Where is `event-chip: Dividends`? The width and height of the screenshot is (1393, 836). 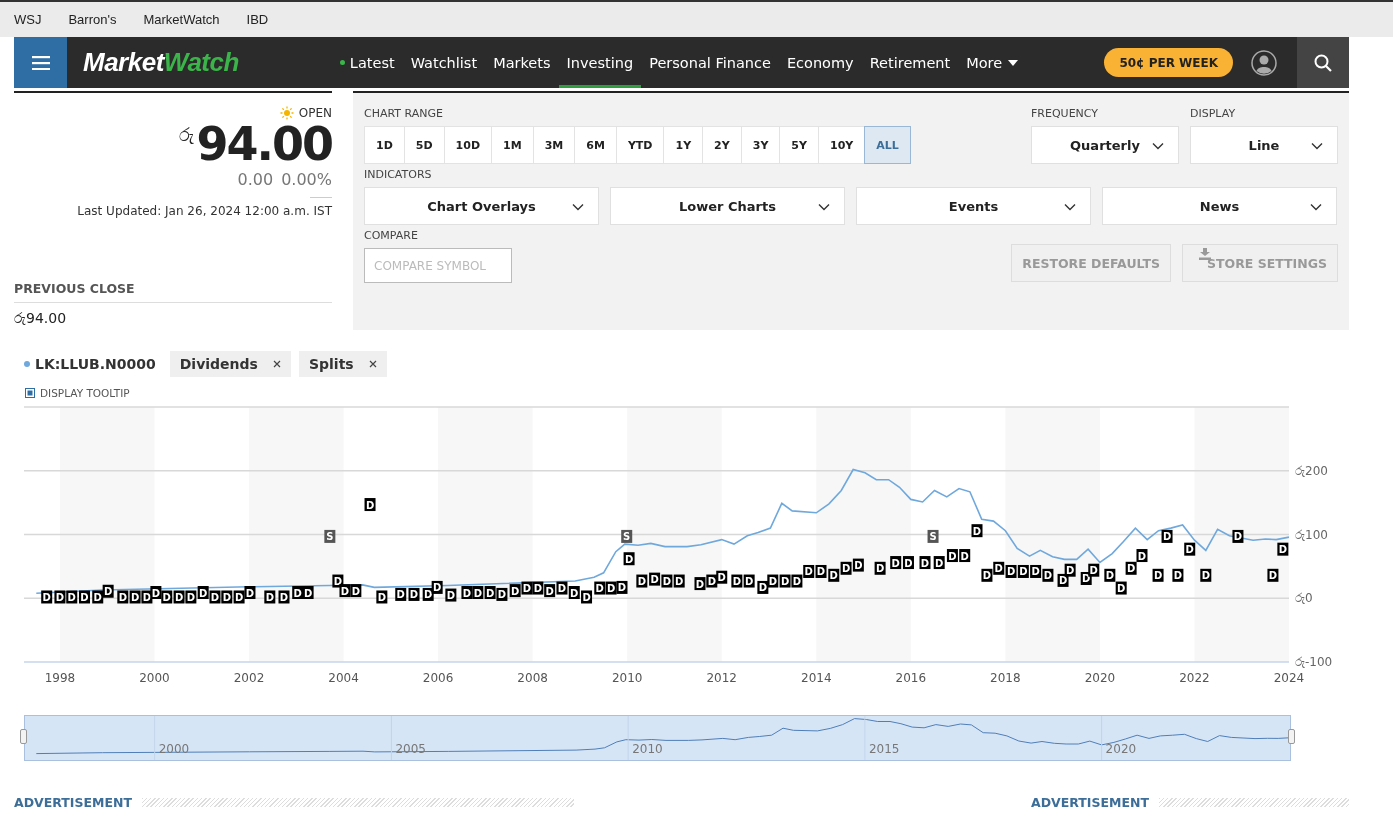 event-chip: Dividends is located at coordinates (230, 364).